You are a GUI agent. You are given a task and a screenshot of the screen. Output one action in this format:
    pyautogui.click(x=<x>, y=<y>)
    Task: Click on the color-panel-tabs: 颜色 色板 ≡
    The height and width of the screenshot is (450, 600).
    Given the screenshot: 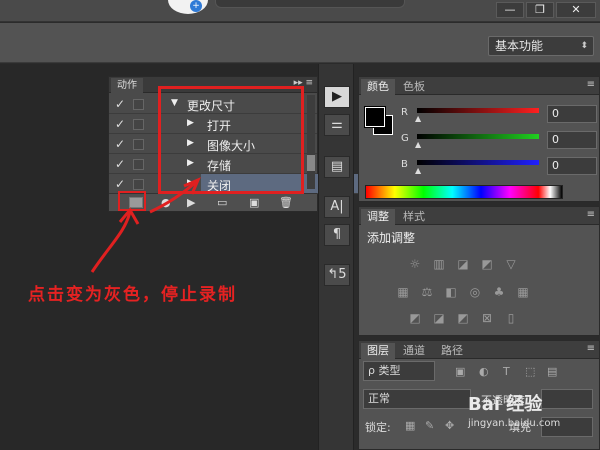 What is the action you would take?
    pyautogui.click(x=479, y=86)
    